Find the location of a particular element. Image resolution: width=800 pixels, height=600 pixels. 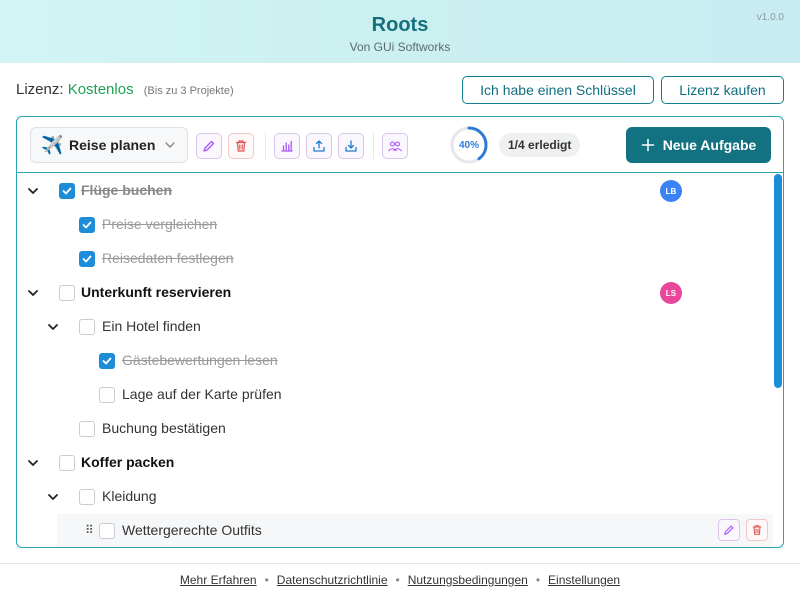

project-selector: ✈️ Reise planen is located at coordinates (109, 145).